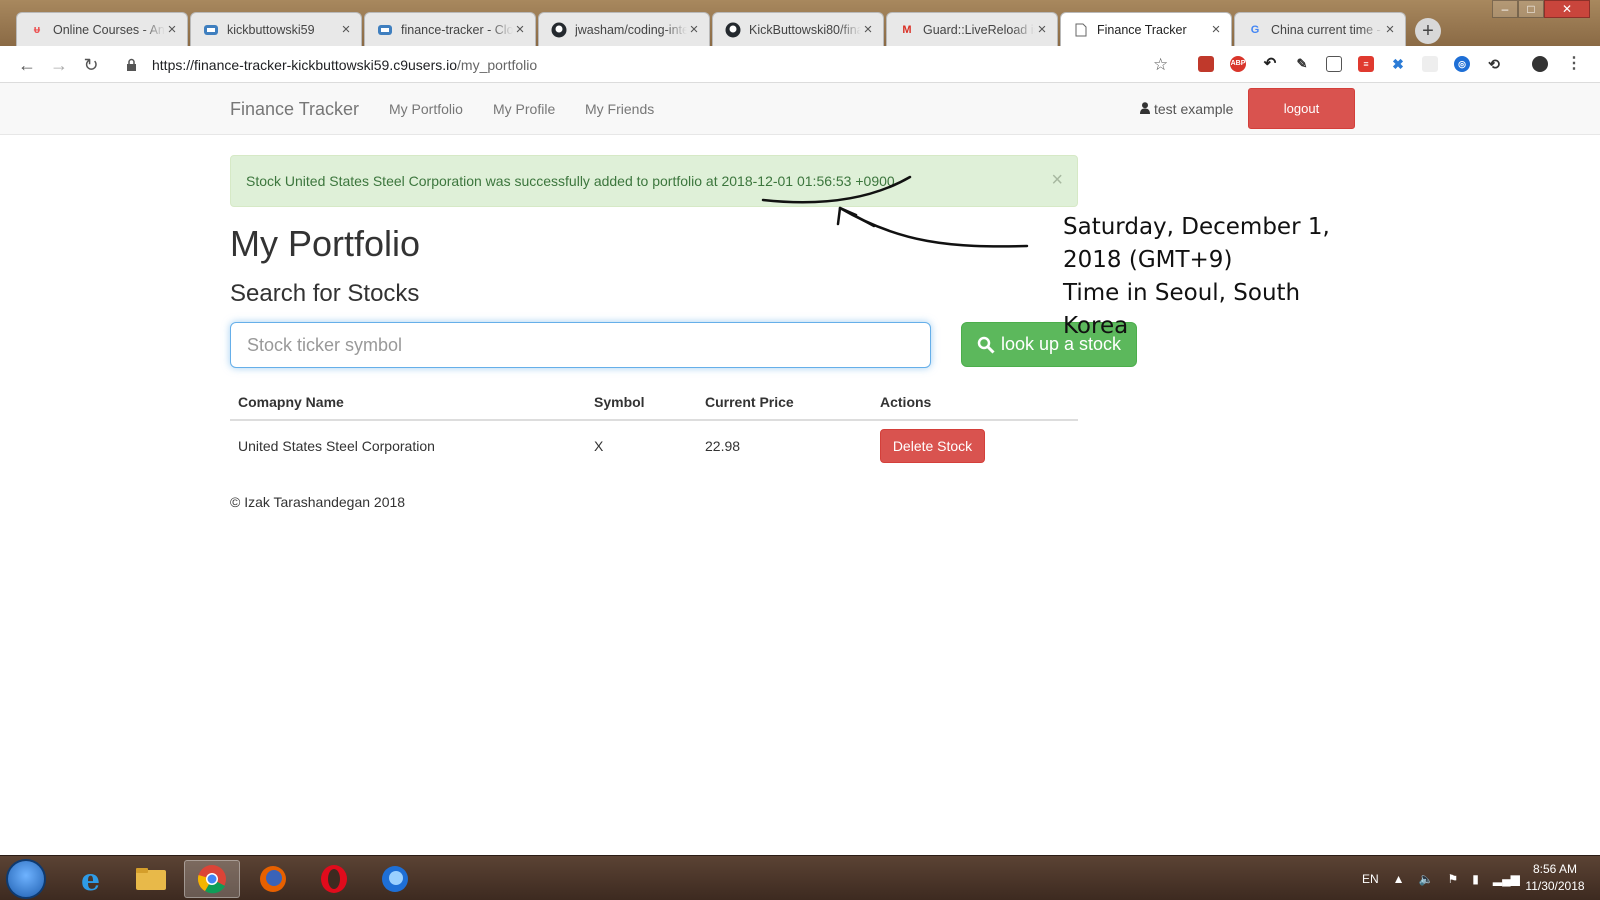 The width and height of the screenshot is (1600, 900). What do you see at coordinates (1206, 64) in the screenshot?
I see `extension-red-icon` at bounding box center [1206, 64].